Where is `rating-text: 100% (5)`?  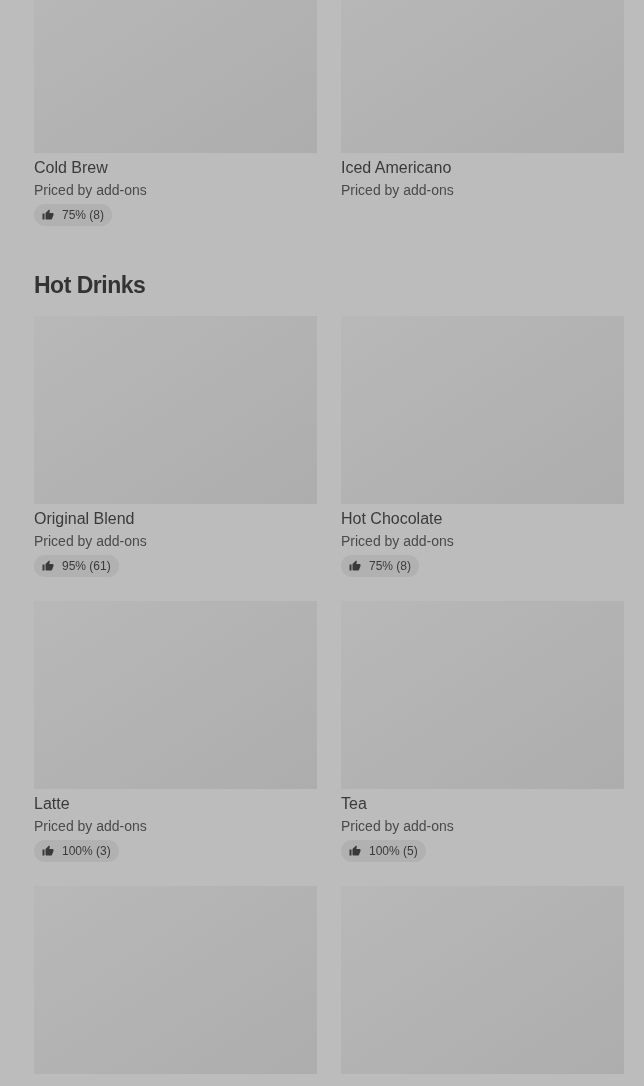
rating-text: 100% (5) is located at coordinates (393, 851).